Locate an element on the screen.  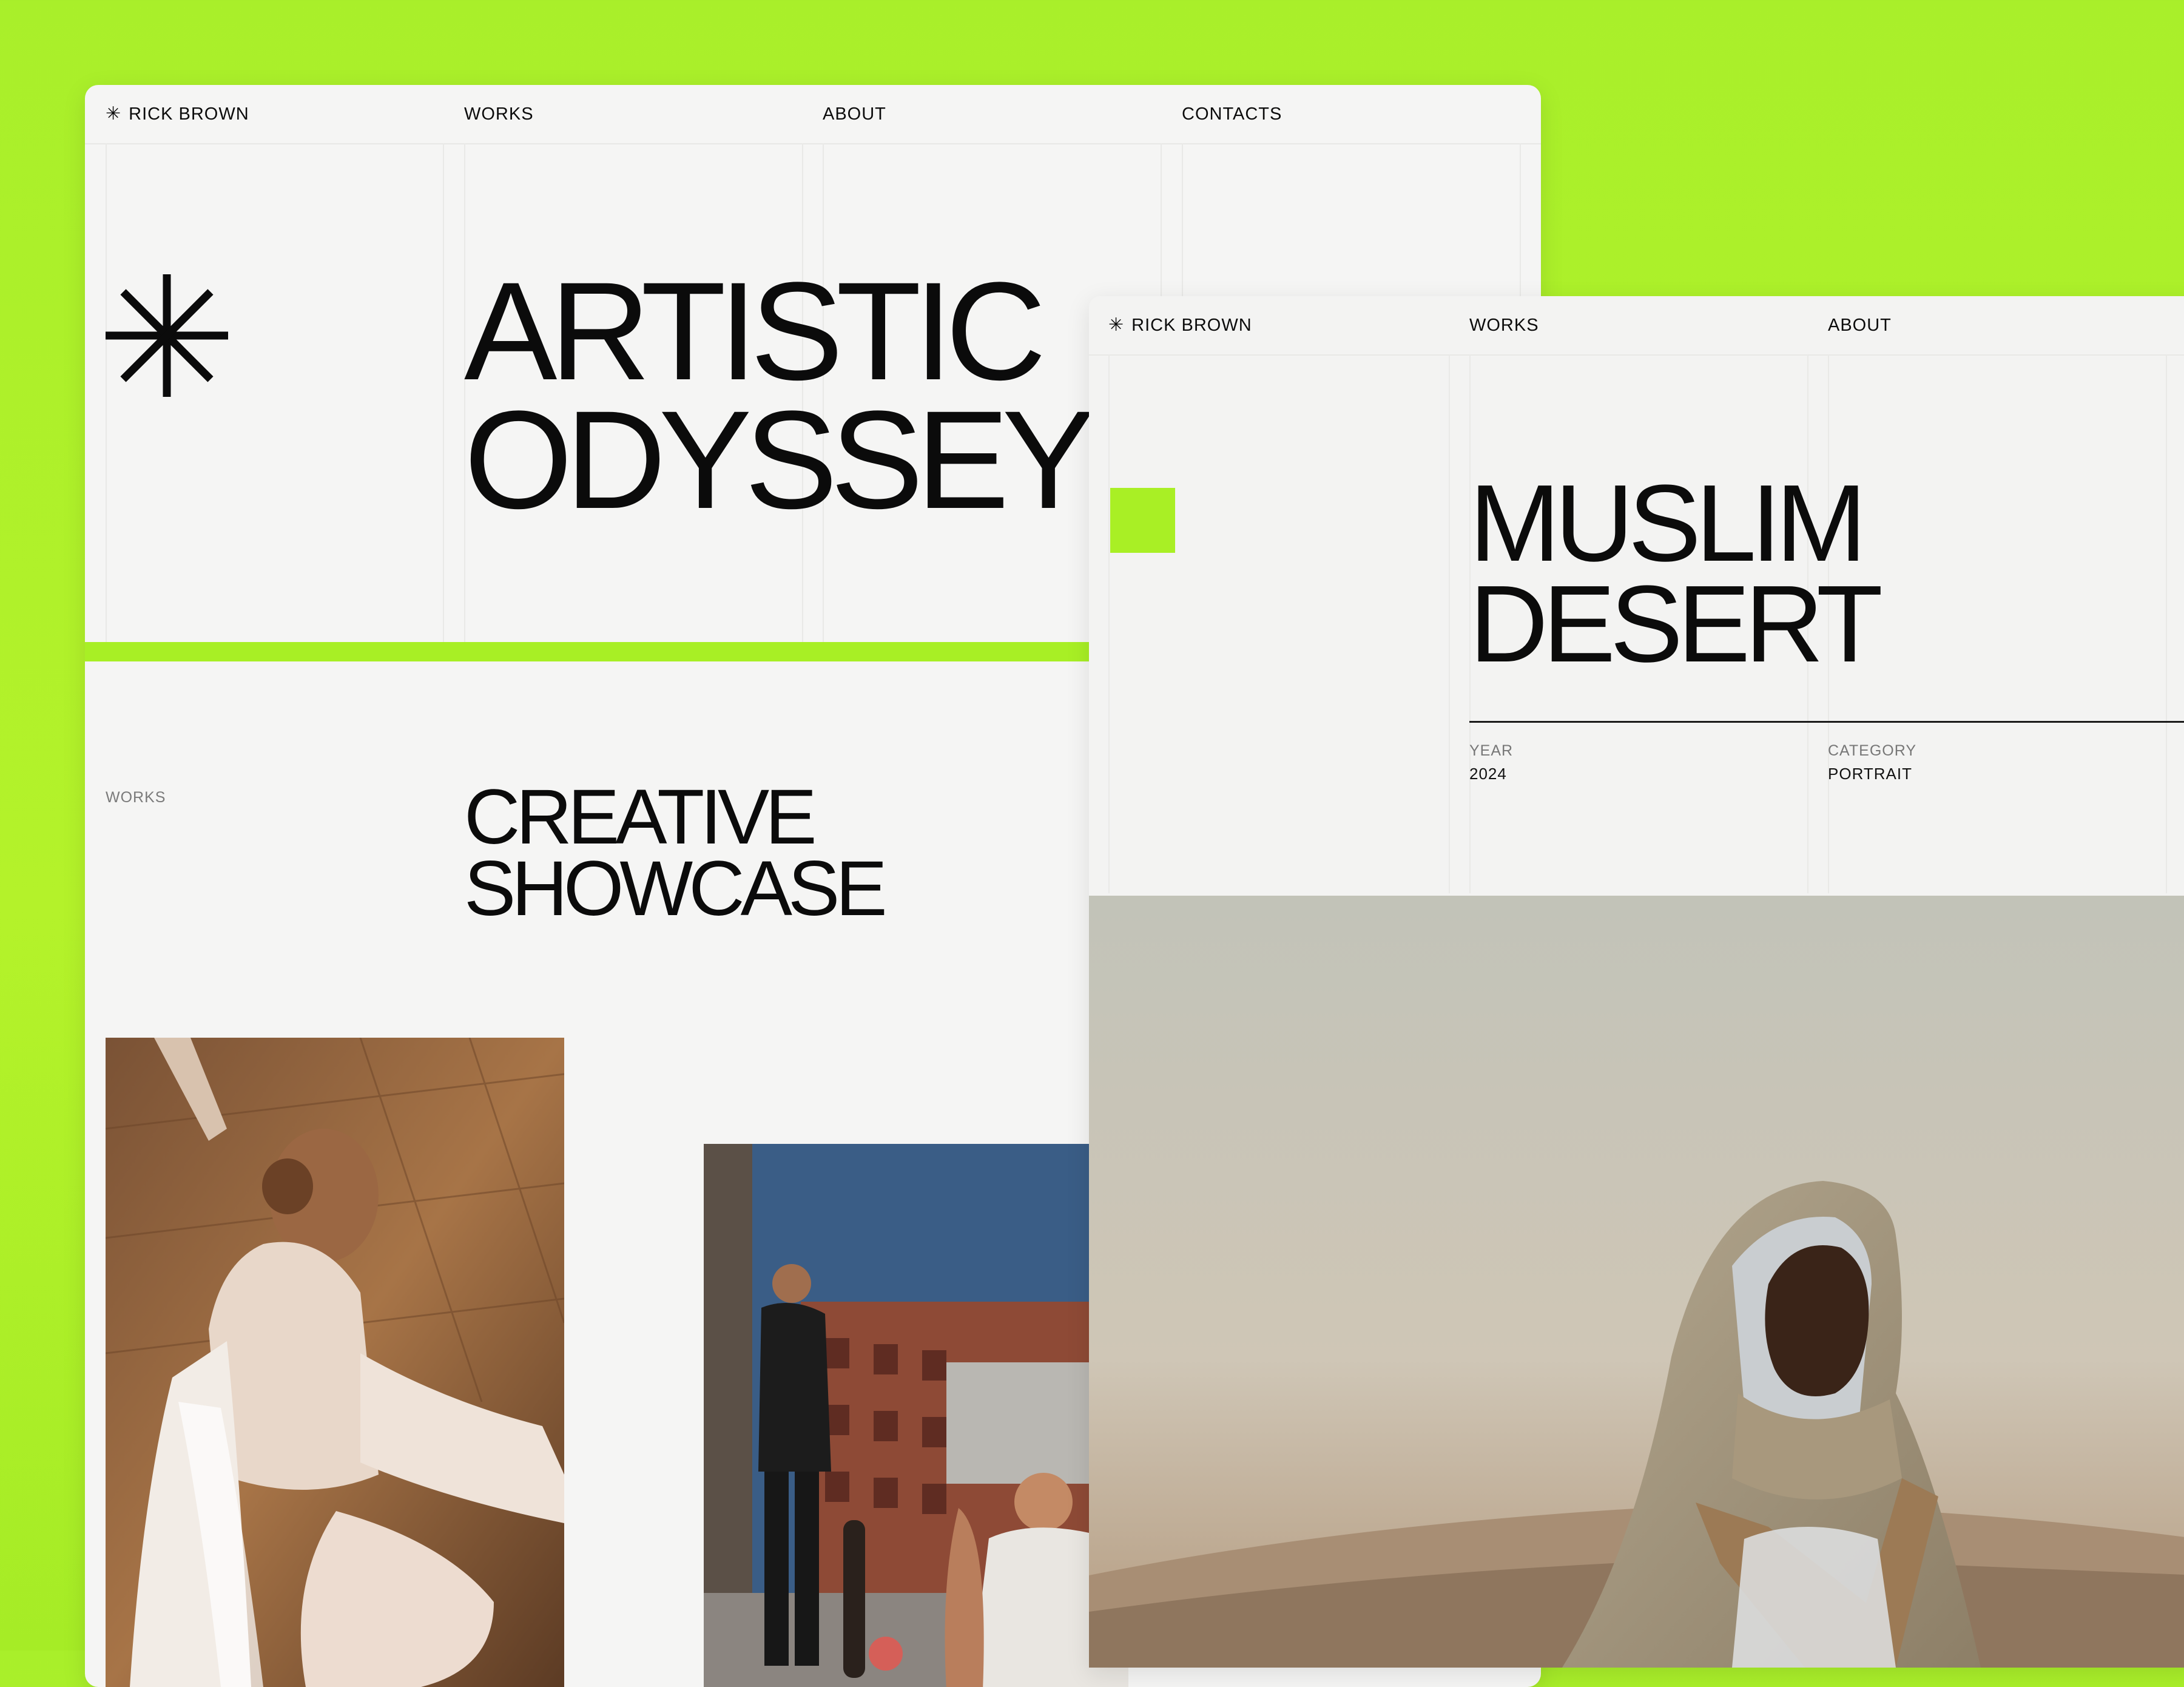
accent-square is located at coordinates (1142, 520).